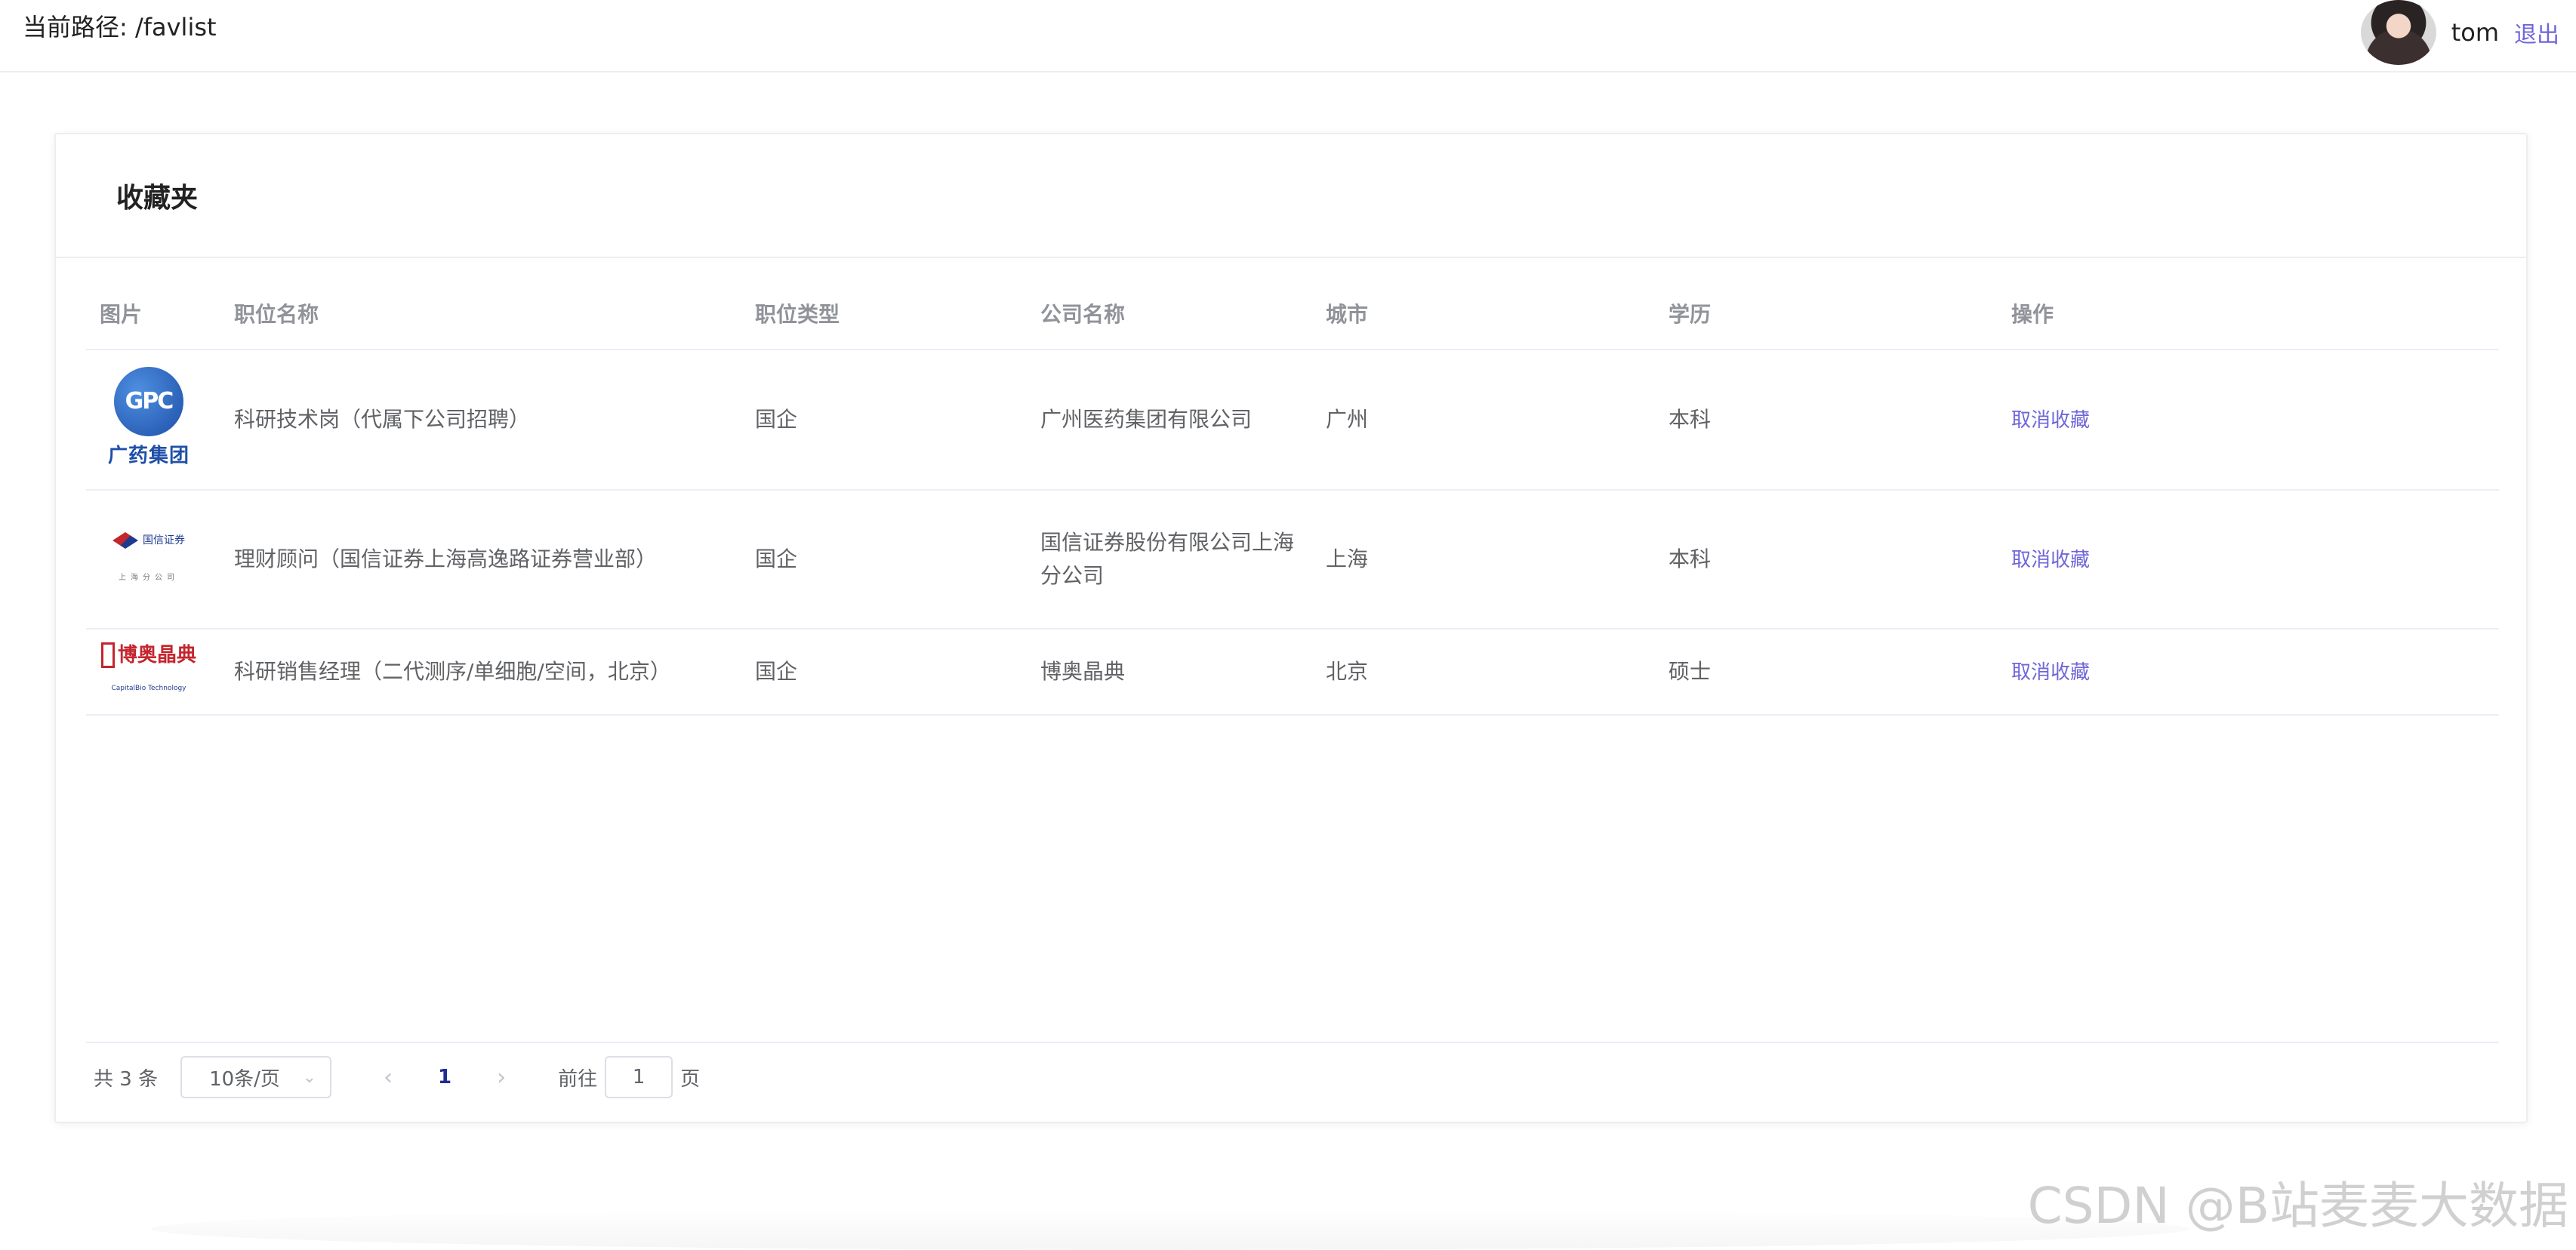  I want to click on gpc-globe-icon: GPC, so click(148, 401).